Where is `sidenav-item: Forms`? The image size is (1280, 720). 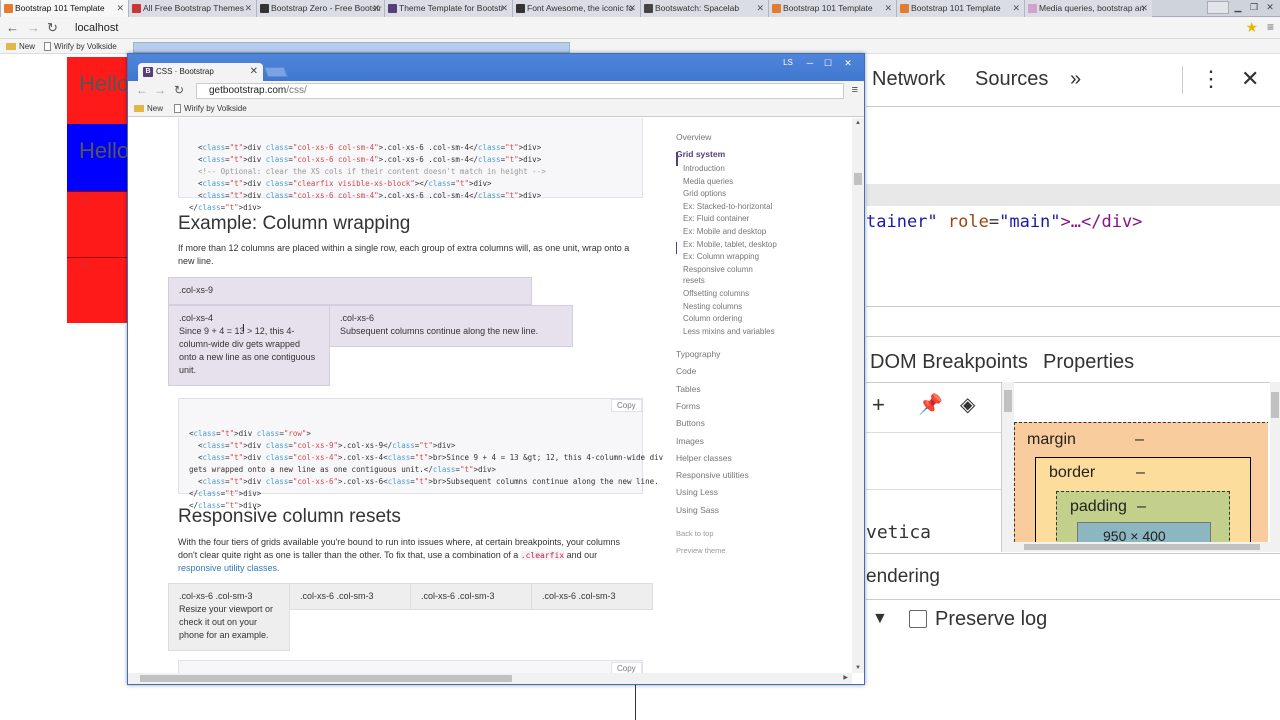 sidenav-item: Forms is located at coordinates (688, 406).